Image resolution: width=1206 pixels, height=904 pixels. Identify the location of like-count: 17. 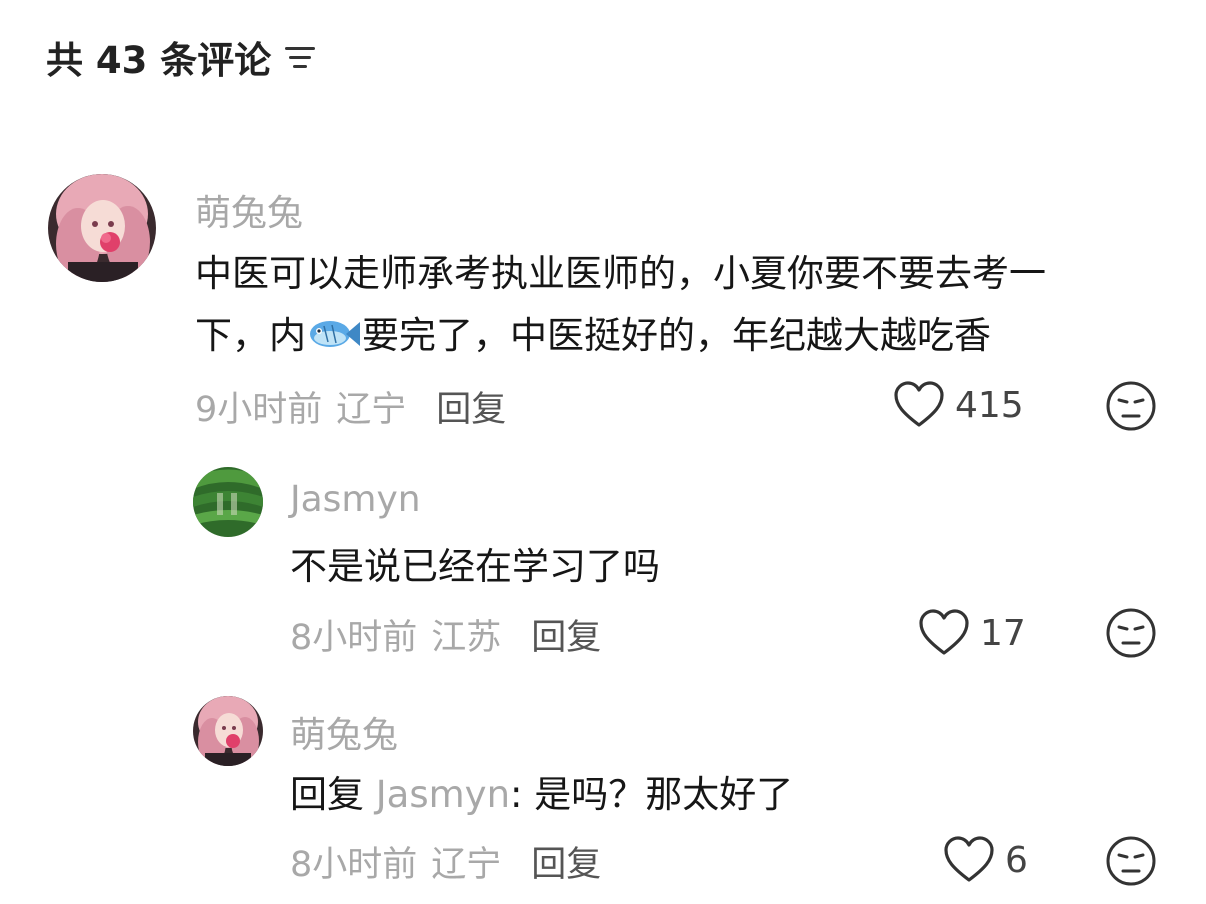
(1003, 633).